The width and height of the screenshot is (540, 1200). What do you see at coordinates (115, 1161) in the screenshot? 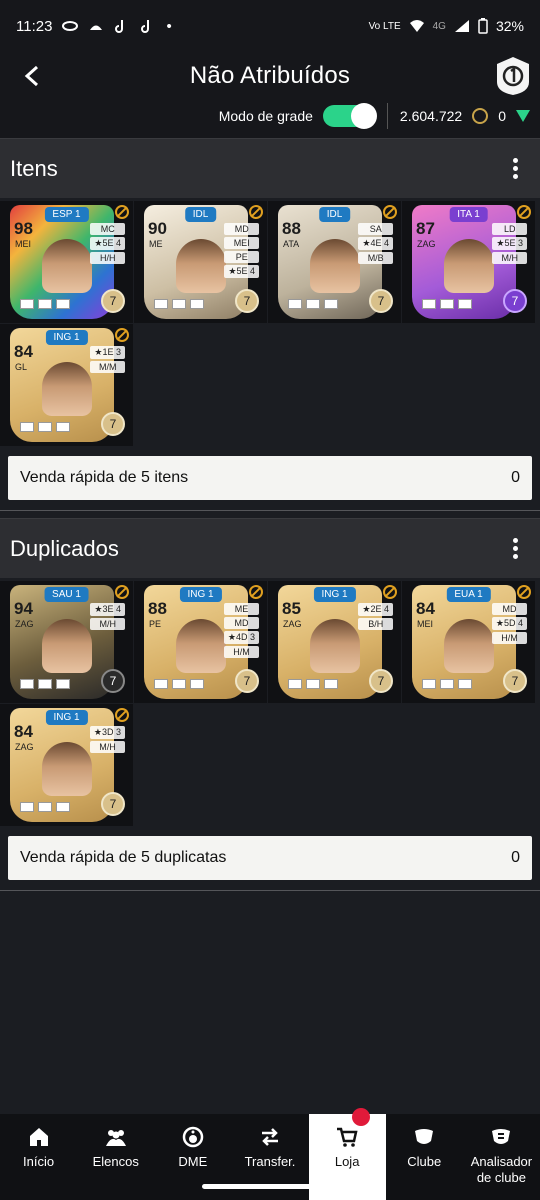
I see `nav-label: Elencos` at bounding box center [115, 1161].